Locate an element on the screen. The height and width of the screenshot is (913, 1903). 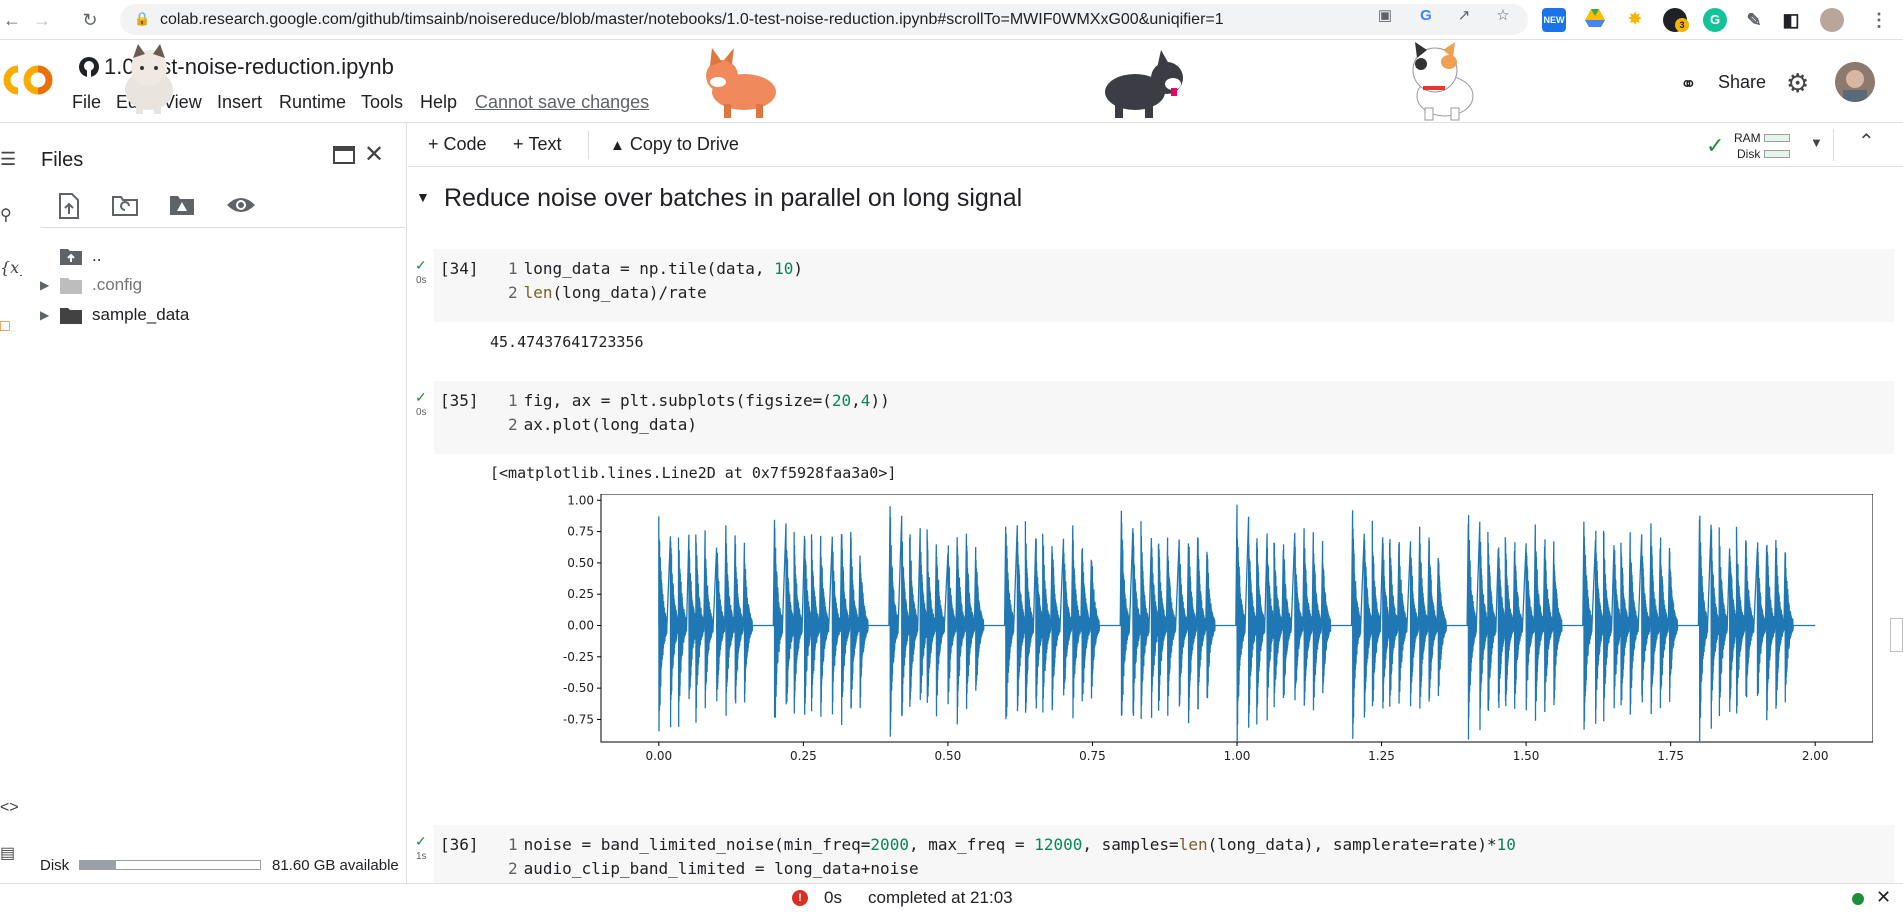
folder-icon: □ is located at coordinates (11, 327).